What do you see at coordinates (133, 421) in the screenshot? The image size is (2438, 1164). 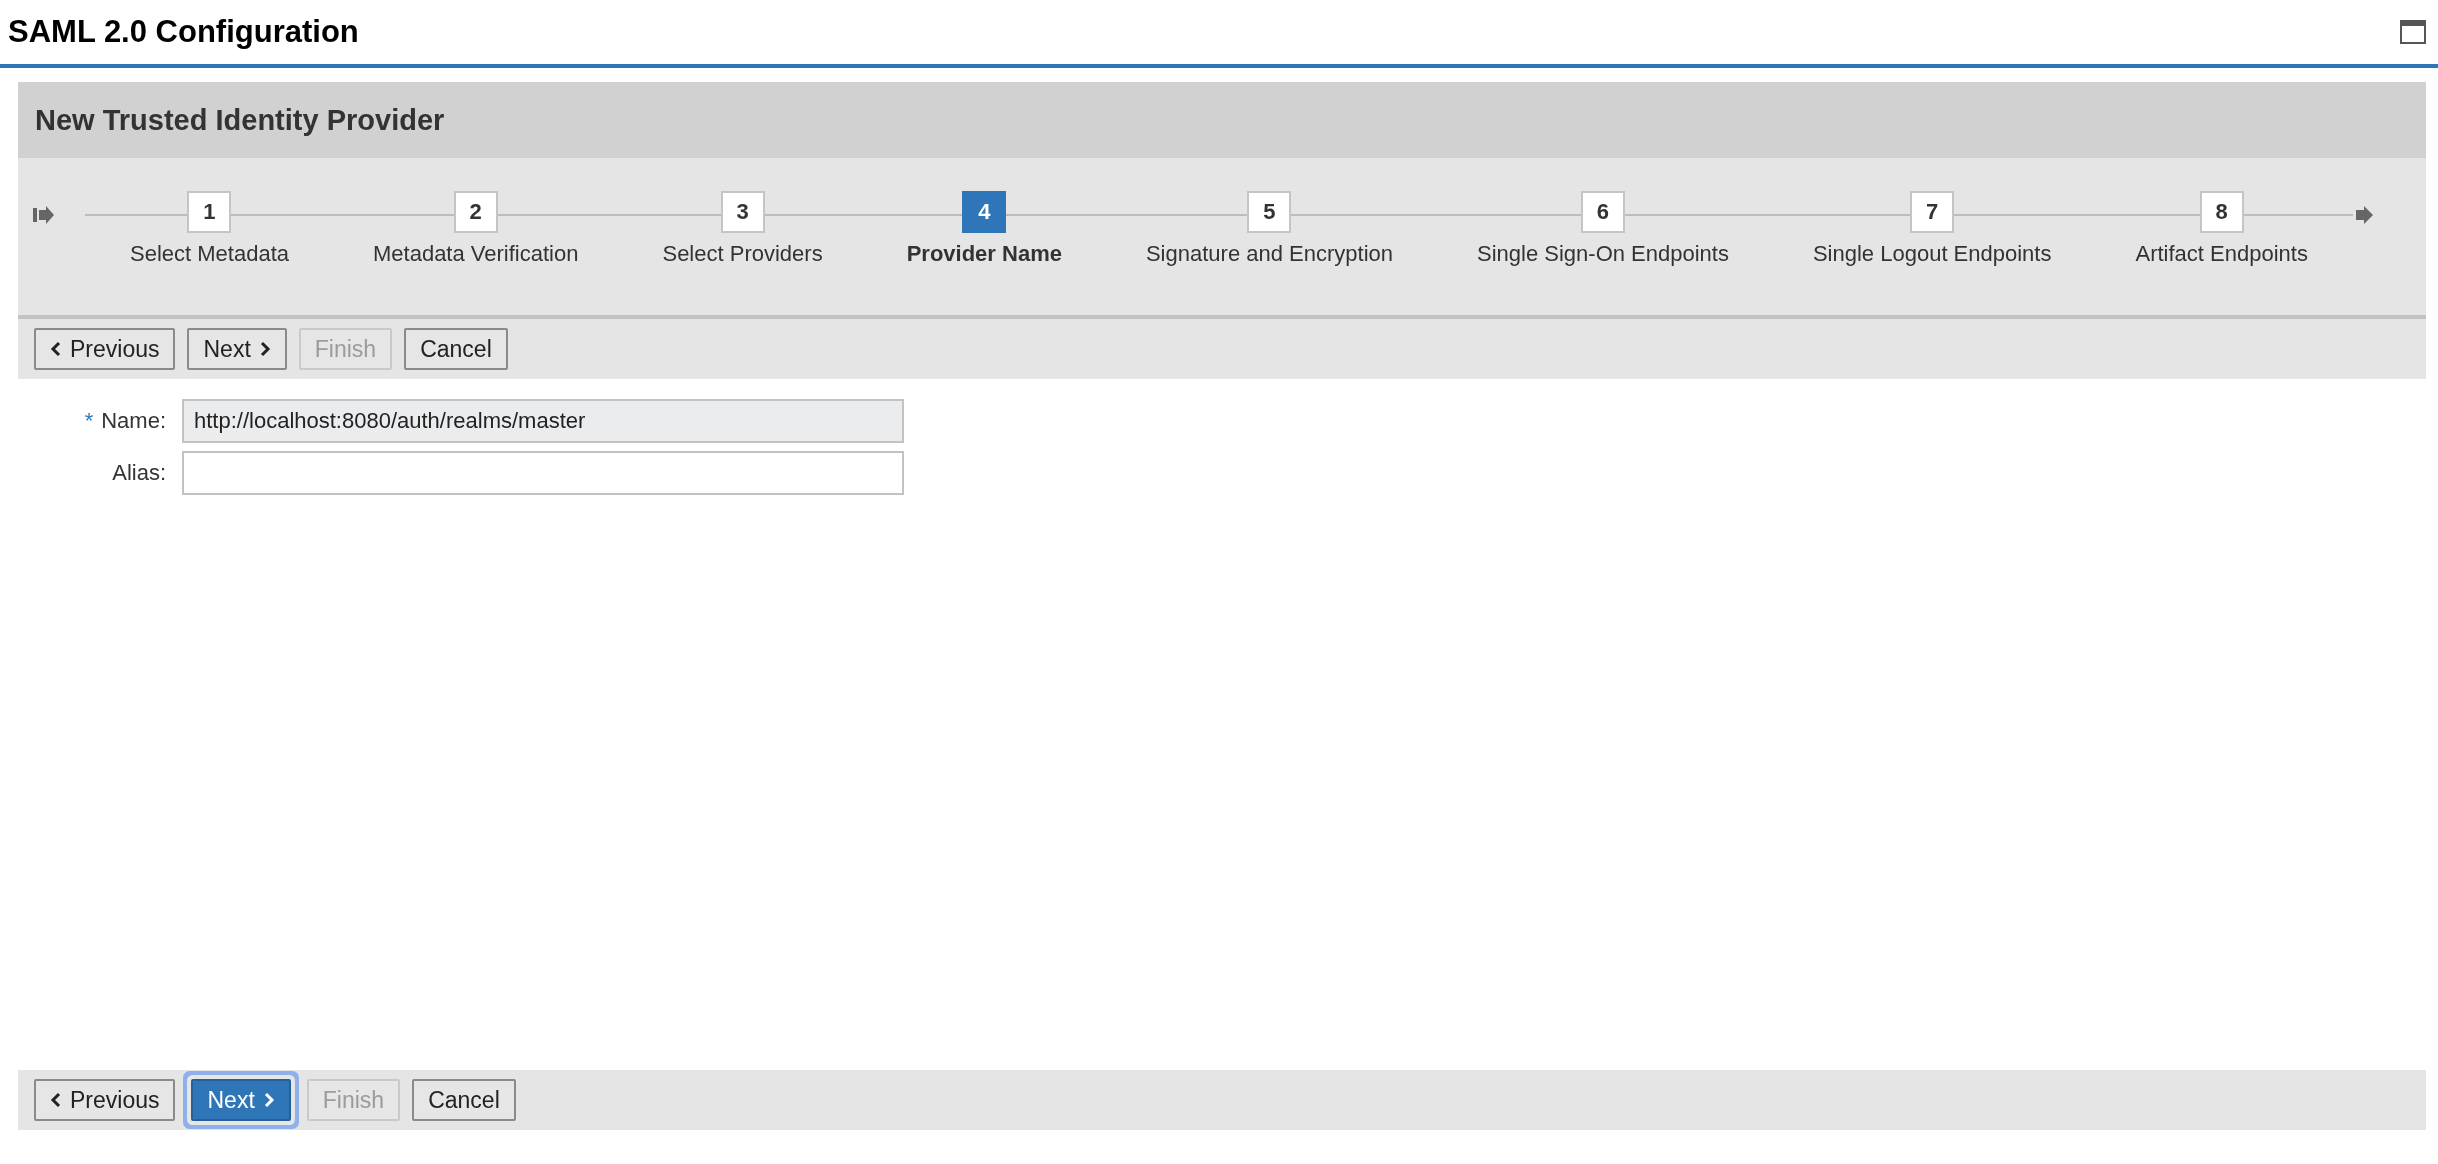 I see `field-label: Name:` at bounding box center [133, 421].